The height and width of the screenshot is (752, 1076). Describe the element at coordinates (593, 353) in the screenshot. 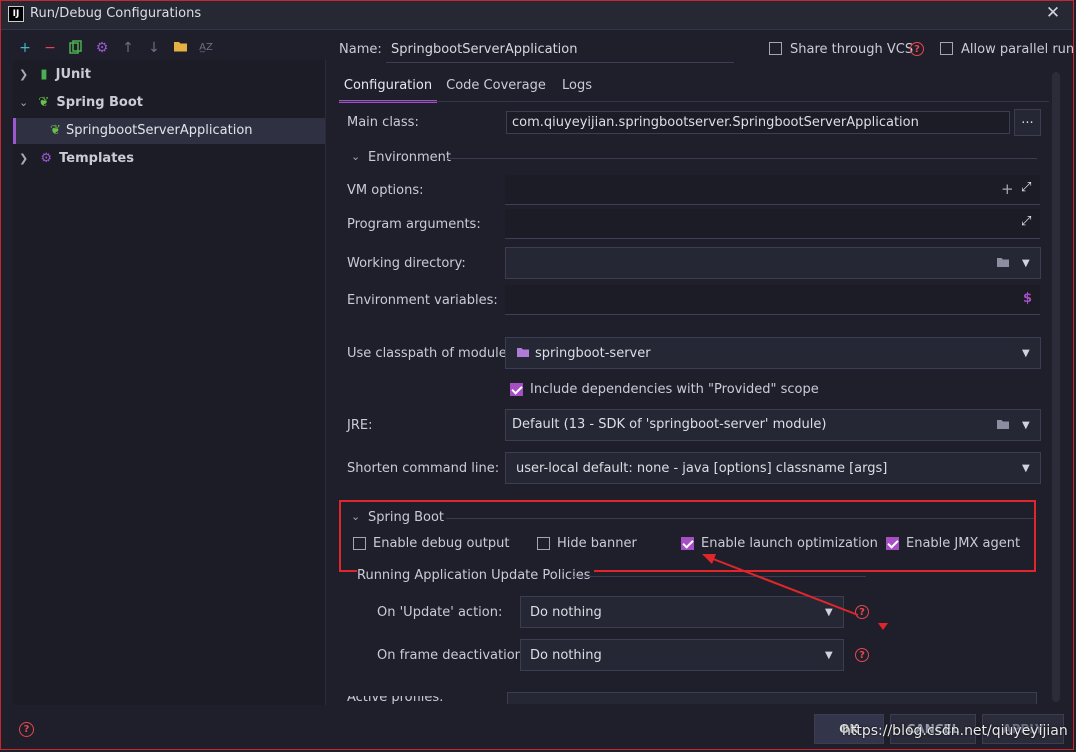

I see `classpath-value: springboot-server` at that location.